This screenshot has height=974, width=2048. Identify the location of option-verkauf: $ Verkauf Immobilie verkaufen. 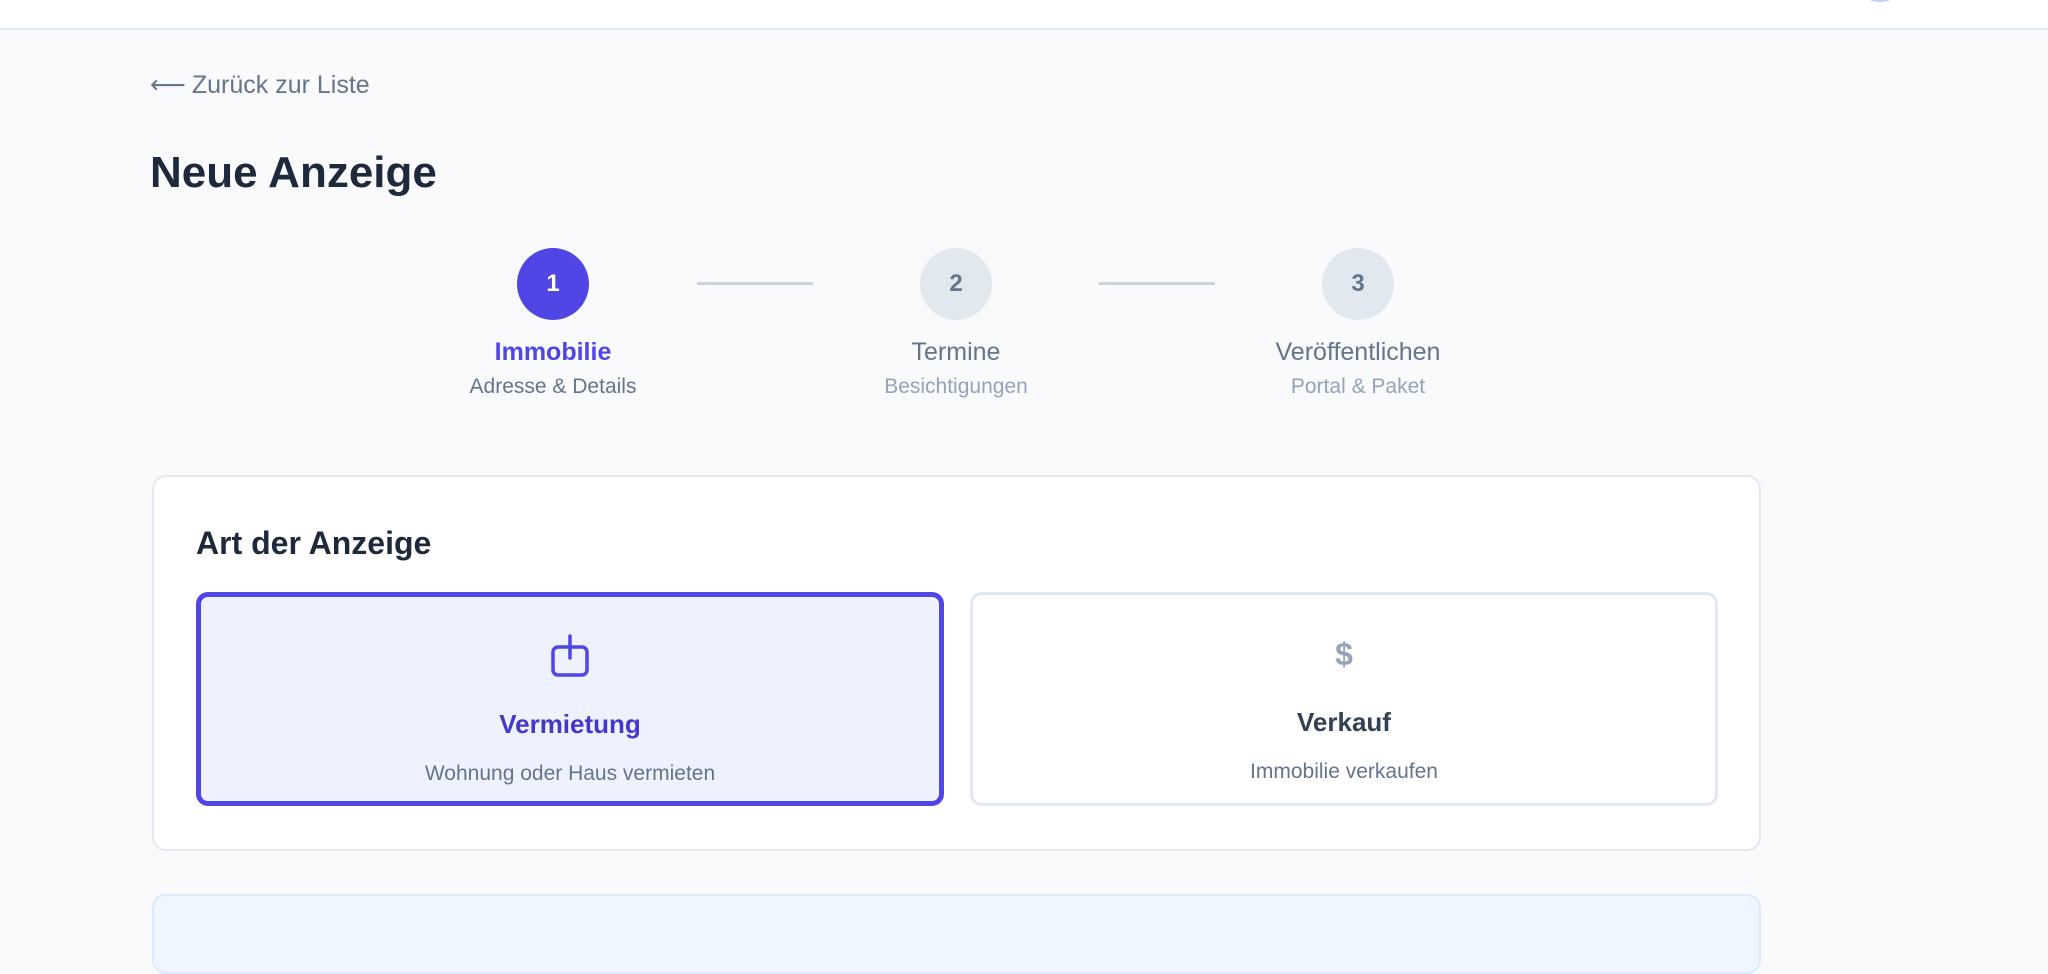
(1344, 699).